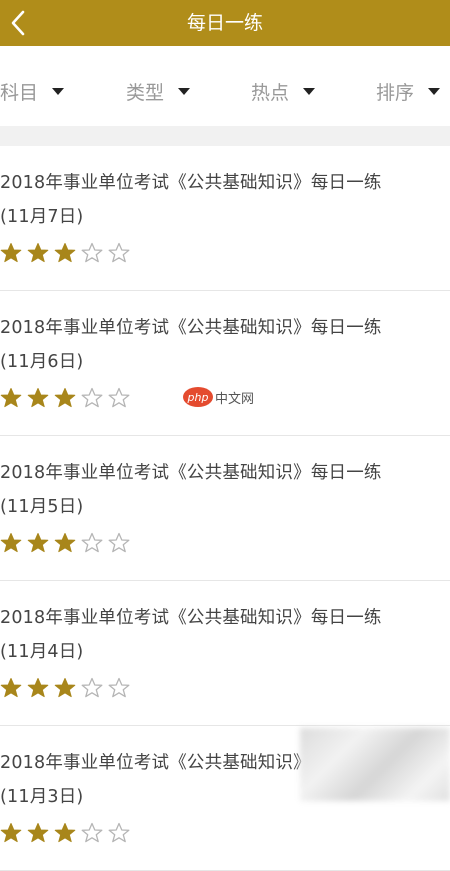 The image size is (450, 871). I want to click on filter-label: 科目, so click(19, 92).